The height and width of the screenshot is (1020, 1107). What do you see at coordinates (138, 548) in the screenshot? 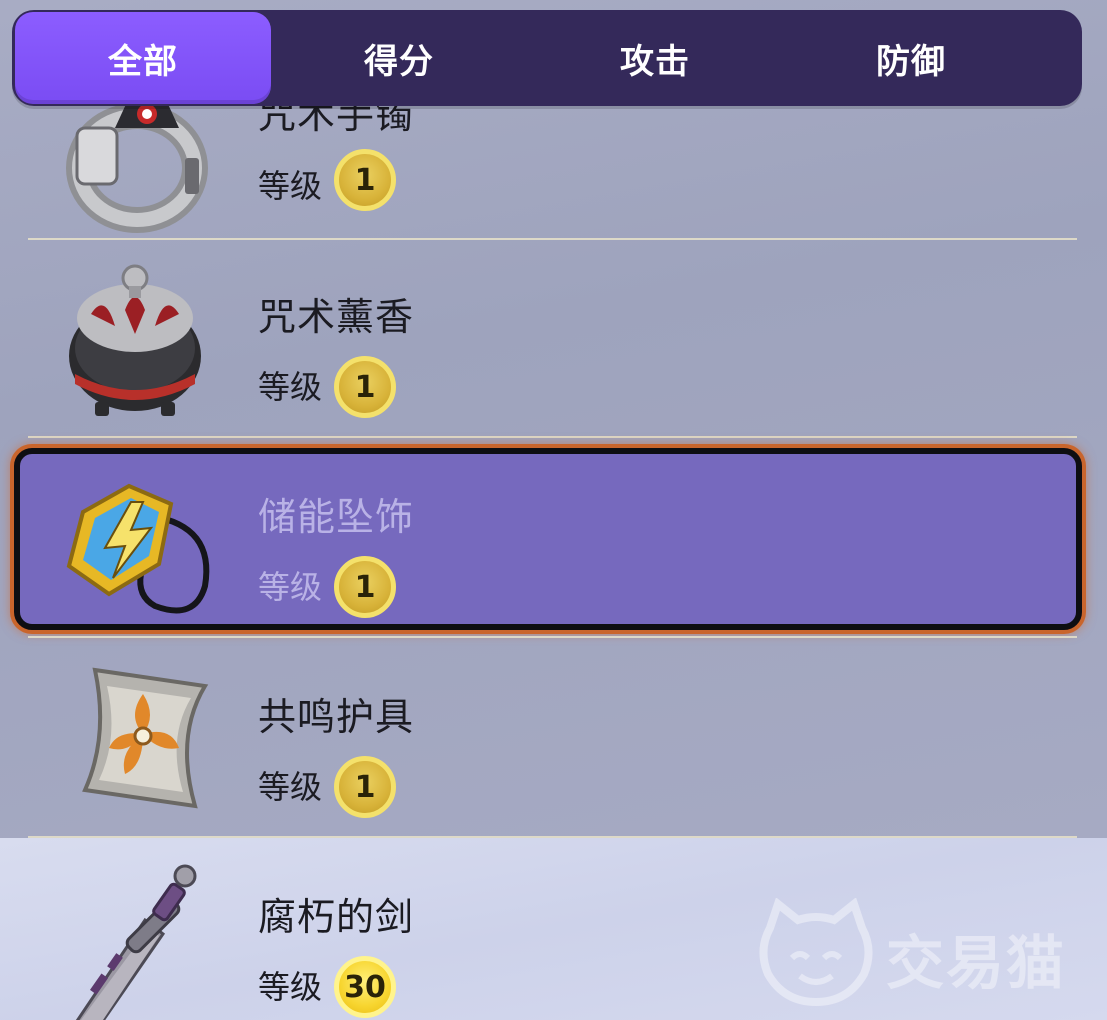
I see `energy-pendant-icon` at bounding box center [138, 548].